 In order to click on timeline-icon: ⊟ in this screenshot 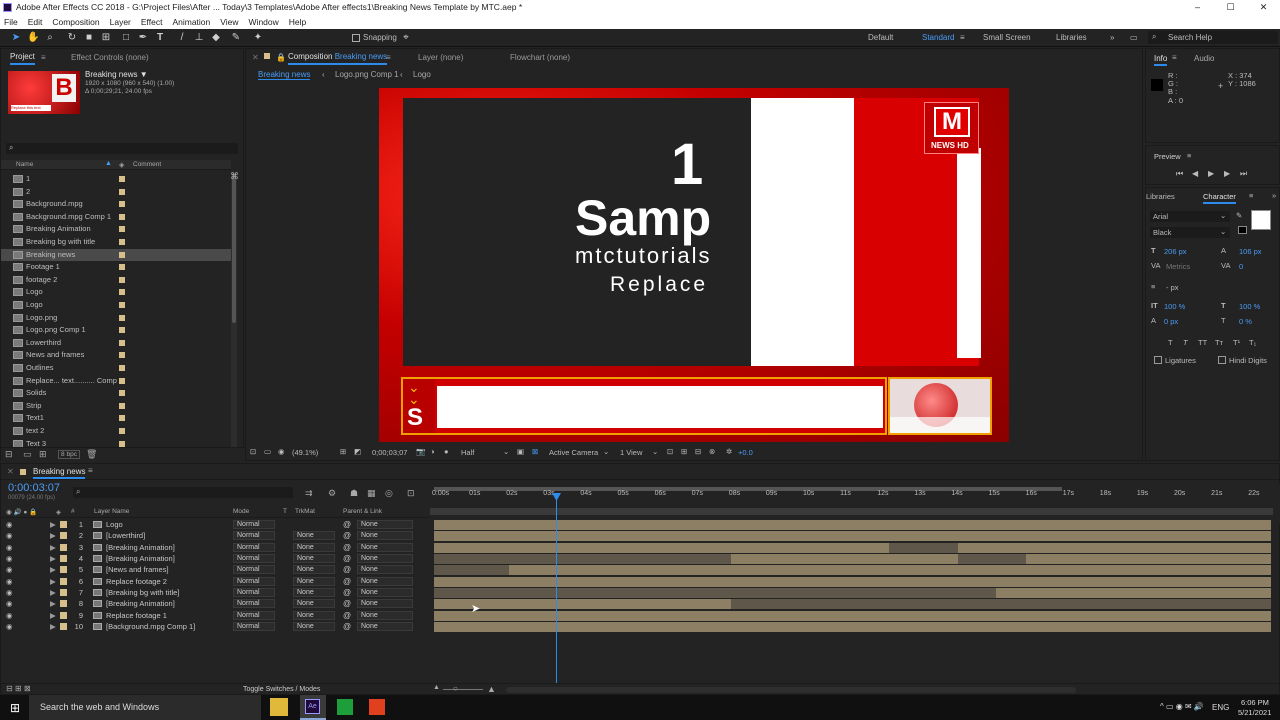, I will do `click(698, 451)`.